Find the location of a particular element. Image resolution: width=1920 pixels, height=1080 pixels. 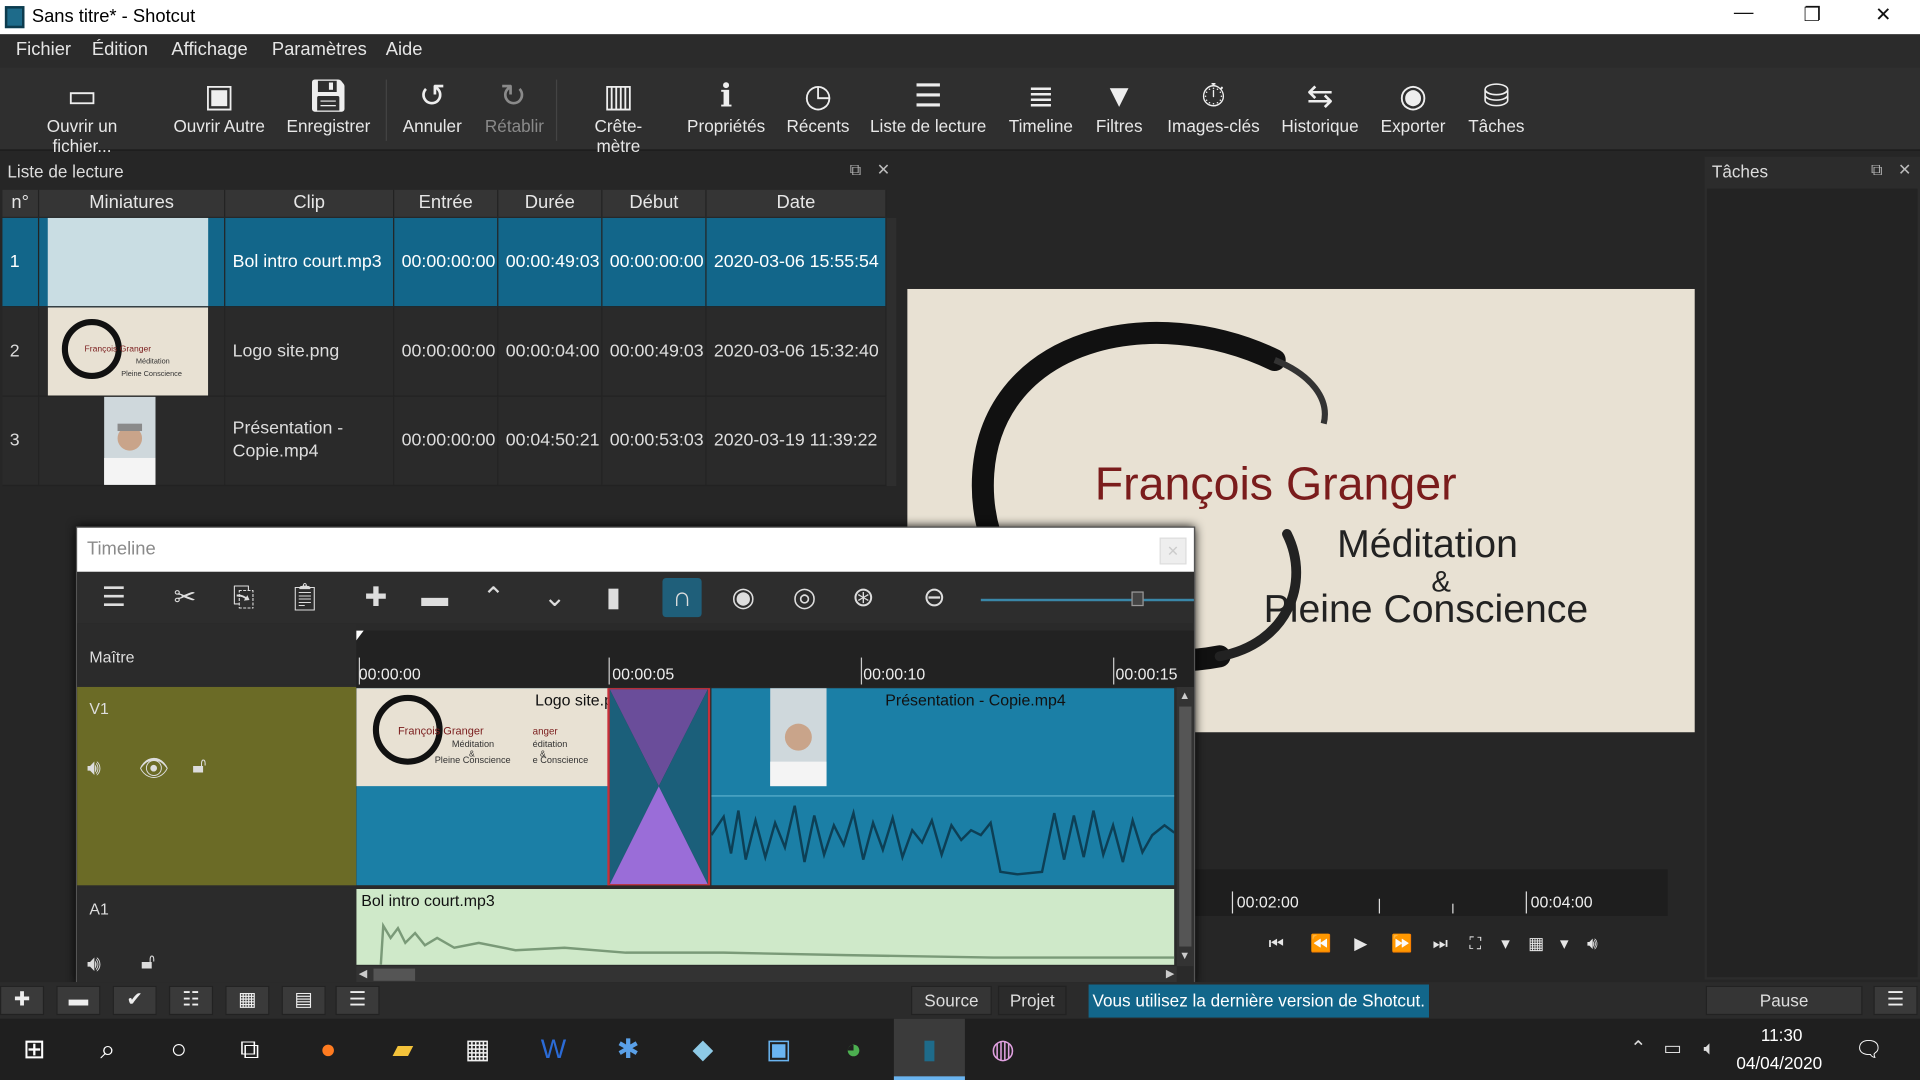

timeline-hscrollbar: ◀ ▶ is located at coordinates (766, 975).